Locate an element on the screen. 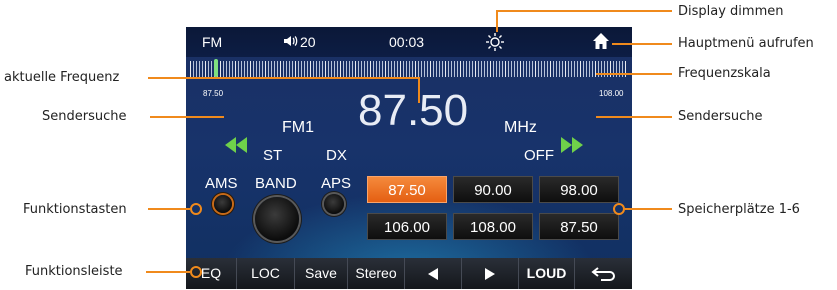 This screenshot has width=837, height=290. annotation-main-menu: Hauptmenü aufrufen is located at coordinates (746, 43).